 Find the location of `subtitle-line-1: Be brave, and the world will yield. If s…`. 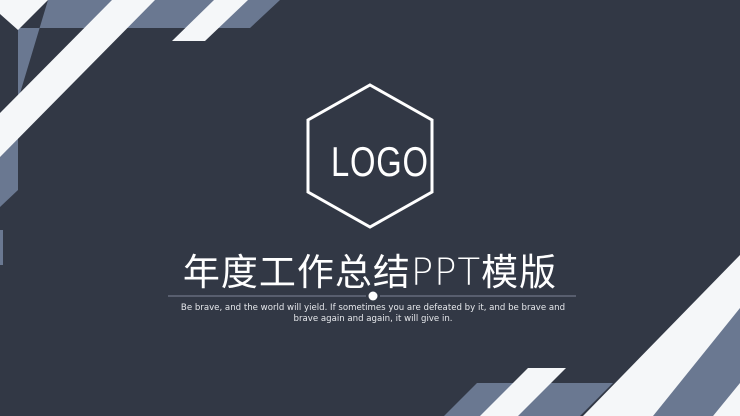

subtitle-line-1: Be brave, and the world will yield. If s… is located at coordinates (373, 308).